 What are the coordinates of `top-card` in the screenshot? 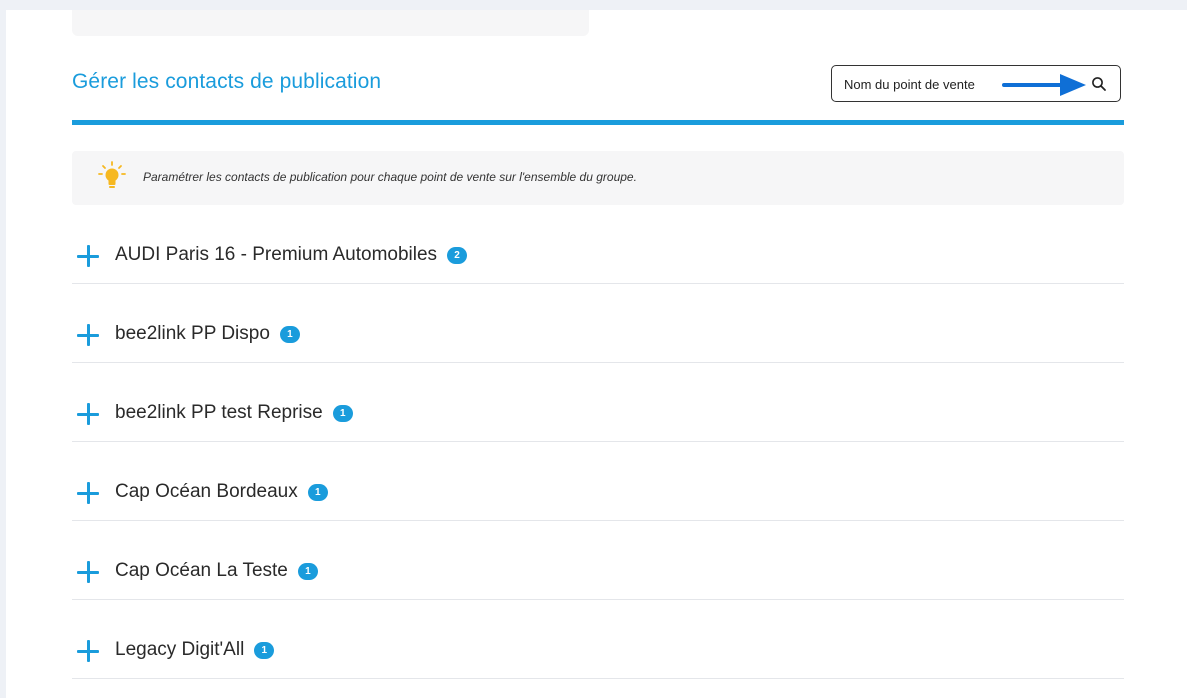 It's located at (330, 23).